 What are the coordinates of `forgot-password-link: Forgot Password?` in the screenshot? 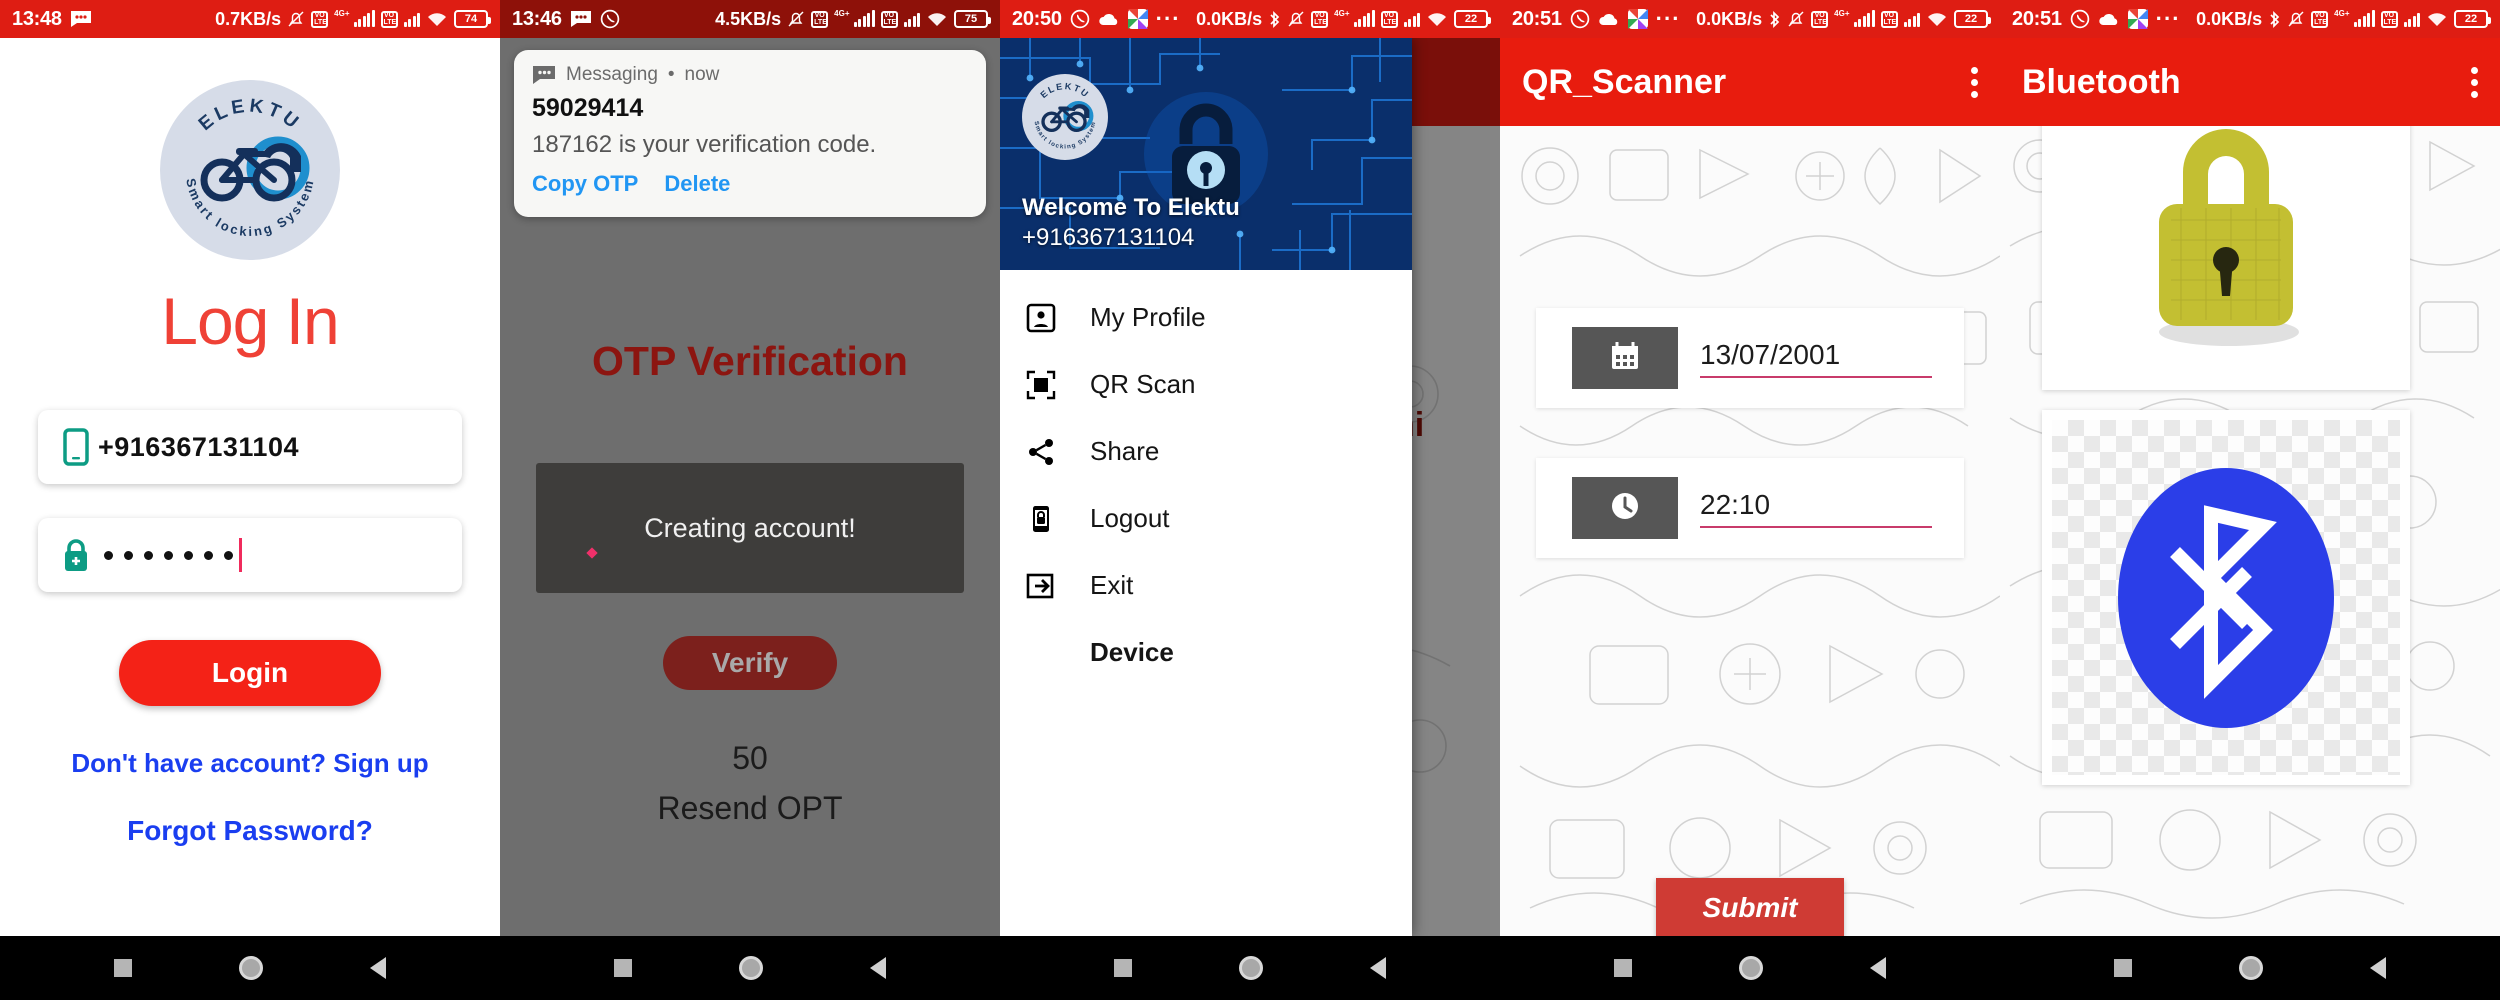 It's located at (250, 831).